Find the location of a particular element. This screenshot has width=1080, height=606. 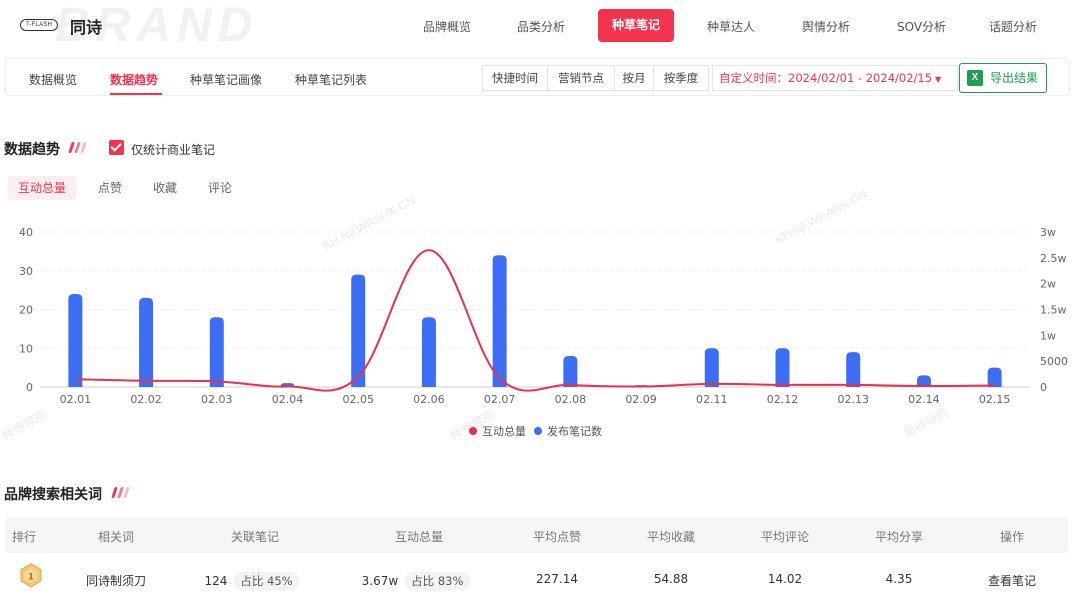

x-tick-label: 02.13 is located at coordinates (853, 399).